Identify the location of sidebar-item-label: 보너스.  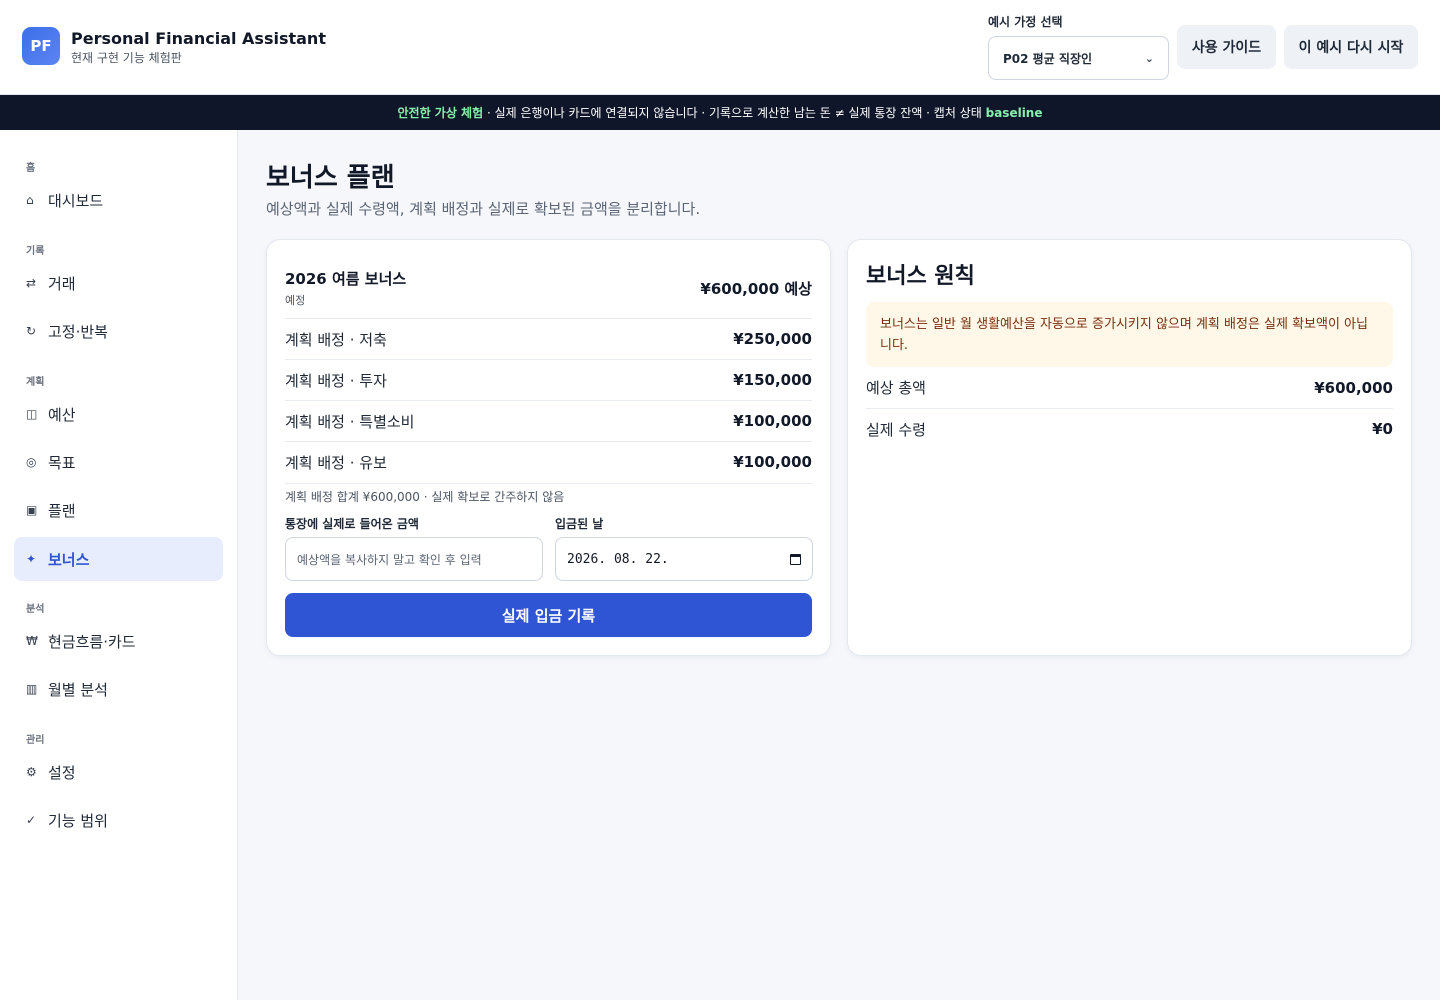
(69, 559).